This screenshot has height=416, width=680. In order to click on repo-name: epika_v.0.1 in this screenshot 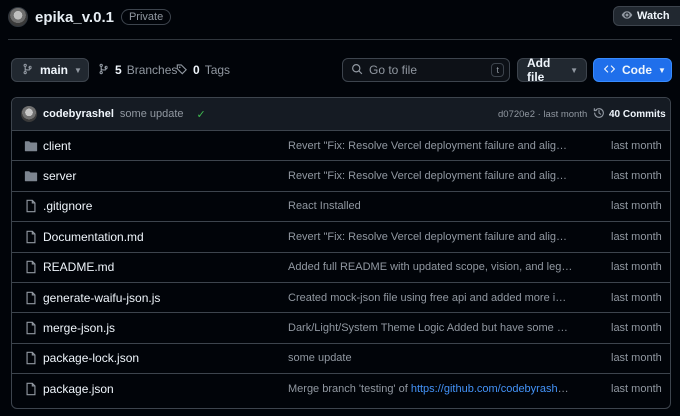, I will do `click(74, 17)`.